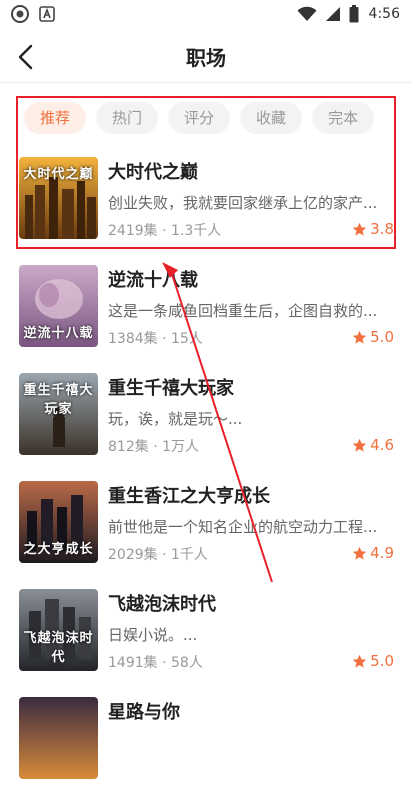 This screenshot has width=412, height=786. I want to click on book-title: 重生香江之大亨成长, so click(189, 496).